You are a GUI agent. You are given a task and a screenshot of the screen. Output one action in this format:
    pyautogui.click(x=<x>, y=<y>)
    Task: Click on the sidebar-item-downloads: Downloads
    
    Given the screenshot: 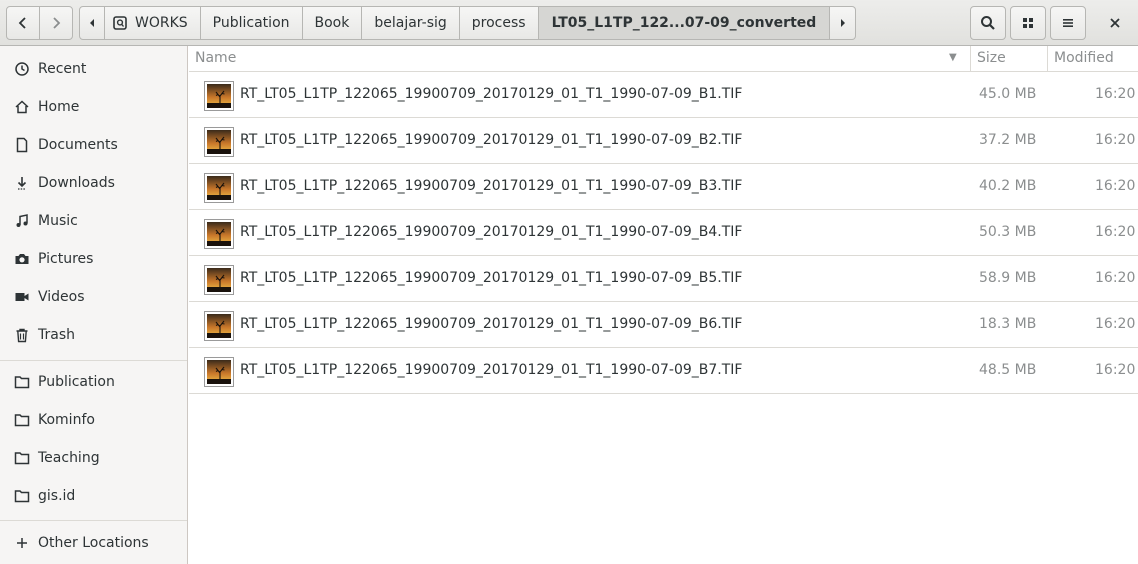 What is the action you would take?
    pyautogui.click(x=93, y=183)
    